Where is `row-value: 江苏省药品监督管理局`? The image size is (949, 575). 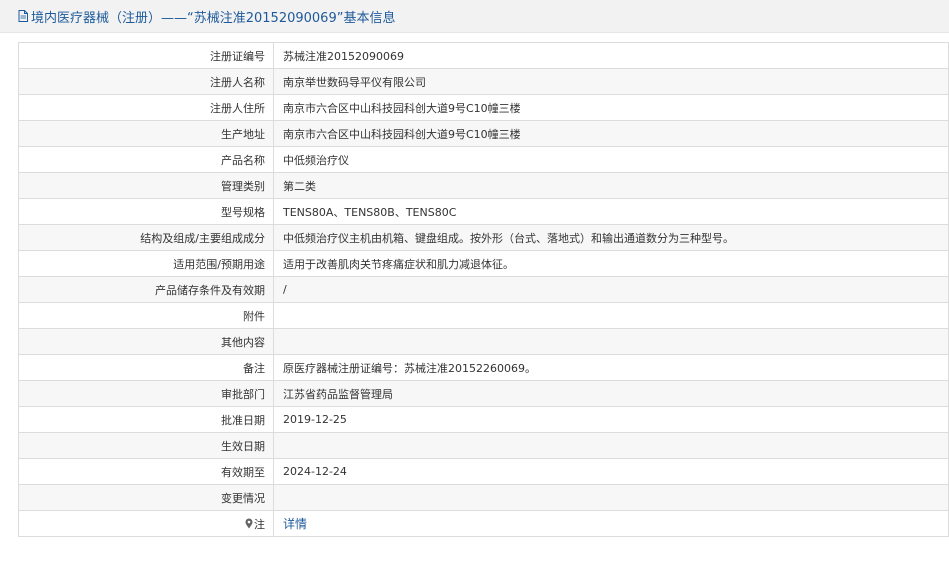
row-value: 江苏省药品监督管理局 is located at coordinates (611, 393).